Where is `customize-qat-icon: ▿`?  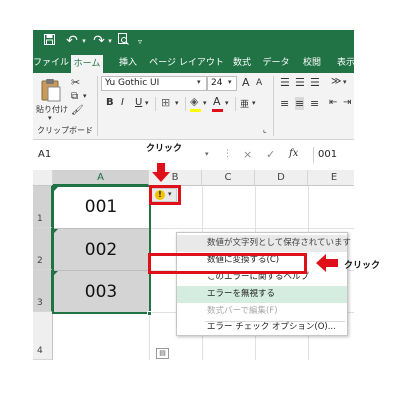
customize-qat-icon: ▿ is located at coordinates (140, 41).